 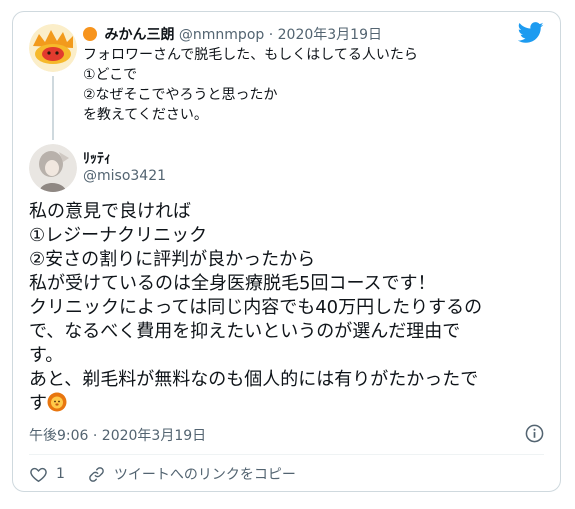 What do you see at coordinates (245, 331) in the screenshot?
I see `reply-line: で、なるべく費用を抑えたいというのが選んだ理由で` at bounding box center [245, 331].